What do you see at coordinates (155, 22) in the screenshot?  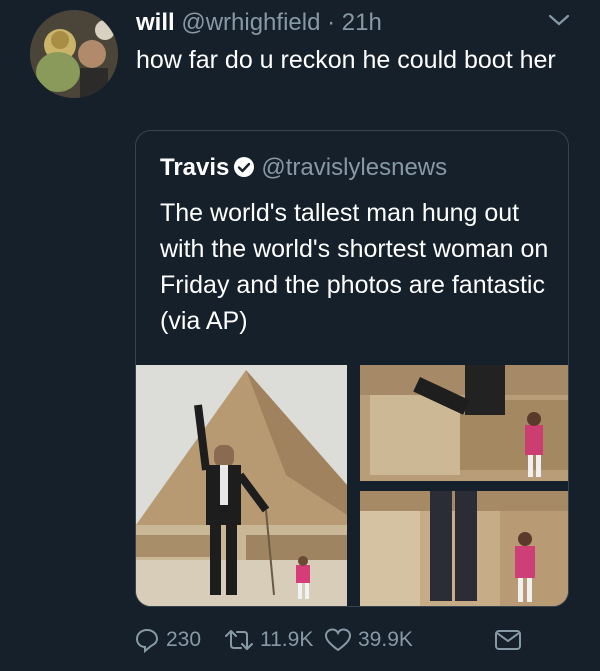 I see `display-name: will` at bounding box center [155, 22].